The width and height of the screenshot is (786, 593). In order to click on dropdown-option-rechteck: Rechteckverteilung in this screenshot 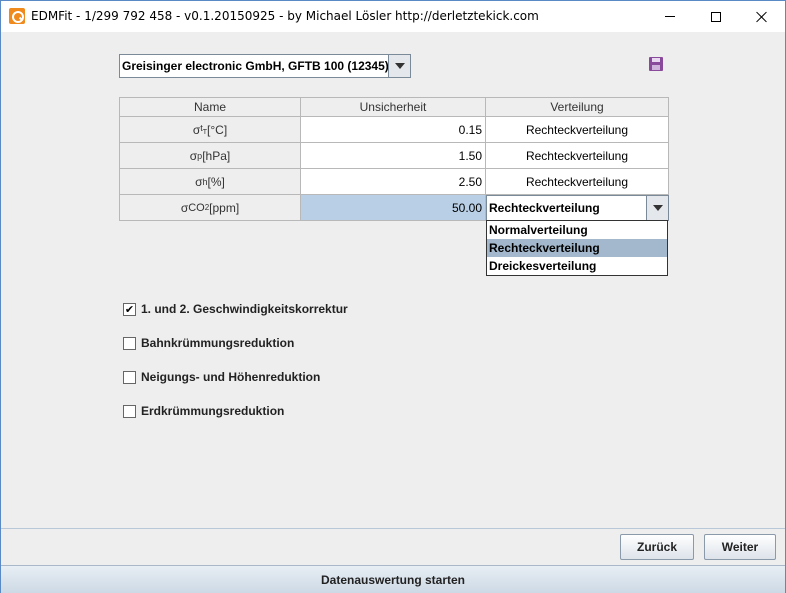, I will do `click(577, 248)`.